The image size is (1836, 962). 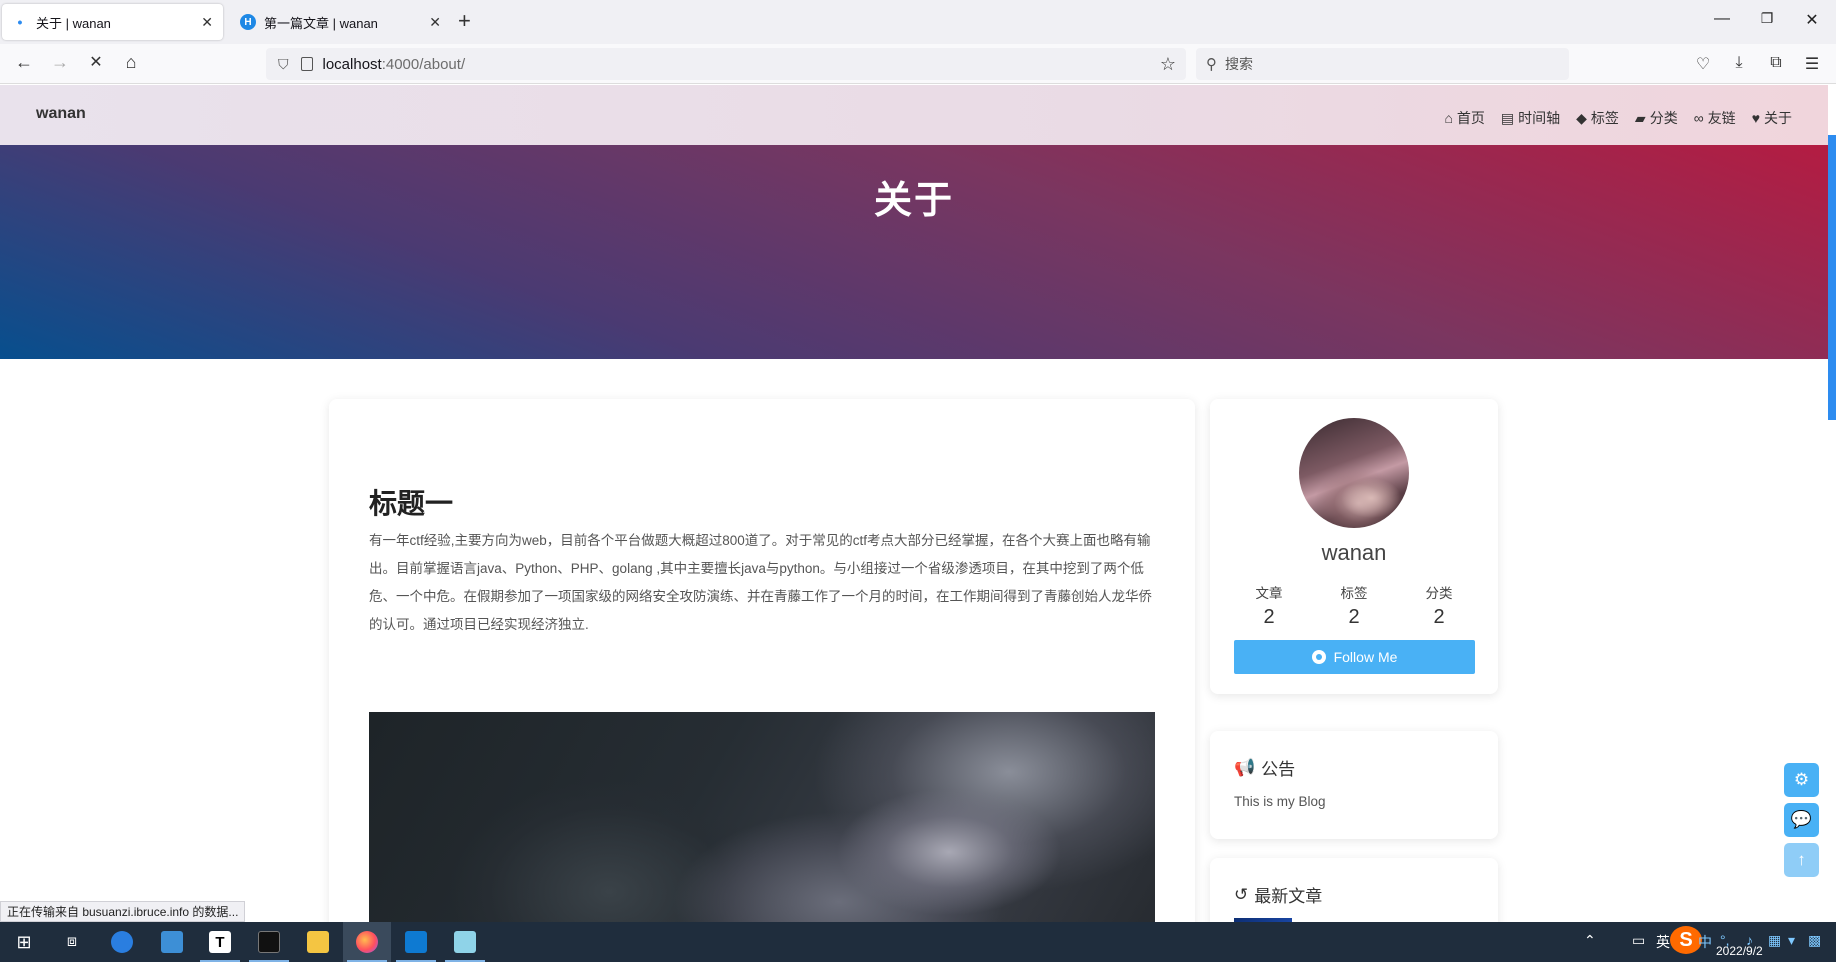 I want to click on page-info-icon, so click(x=306, y=64).